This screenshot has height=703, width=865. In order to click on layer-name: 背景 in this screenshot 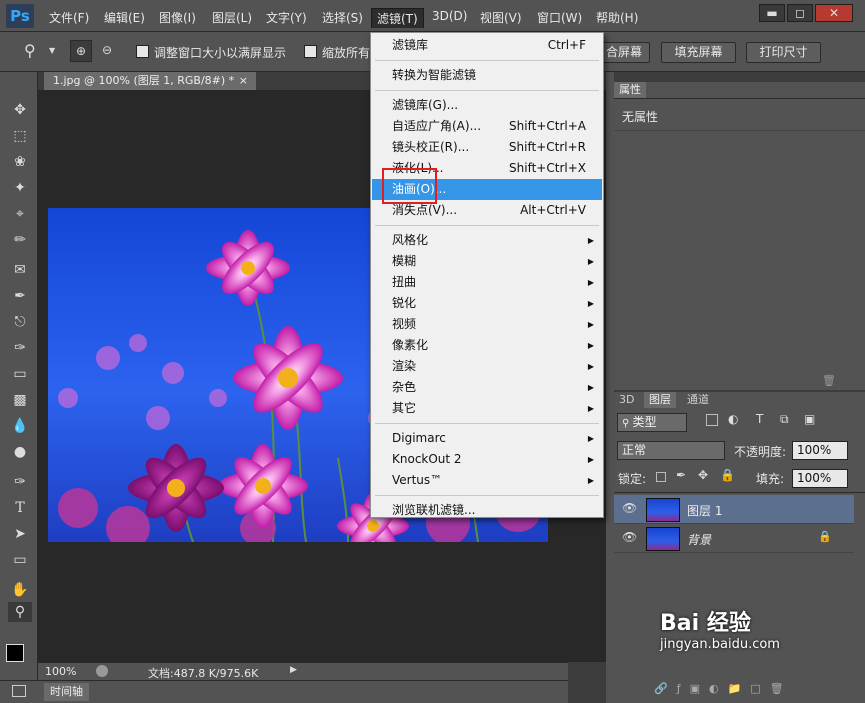, I will do `click(699, 539)`.